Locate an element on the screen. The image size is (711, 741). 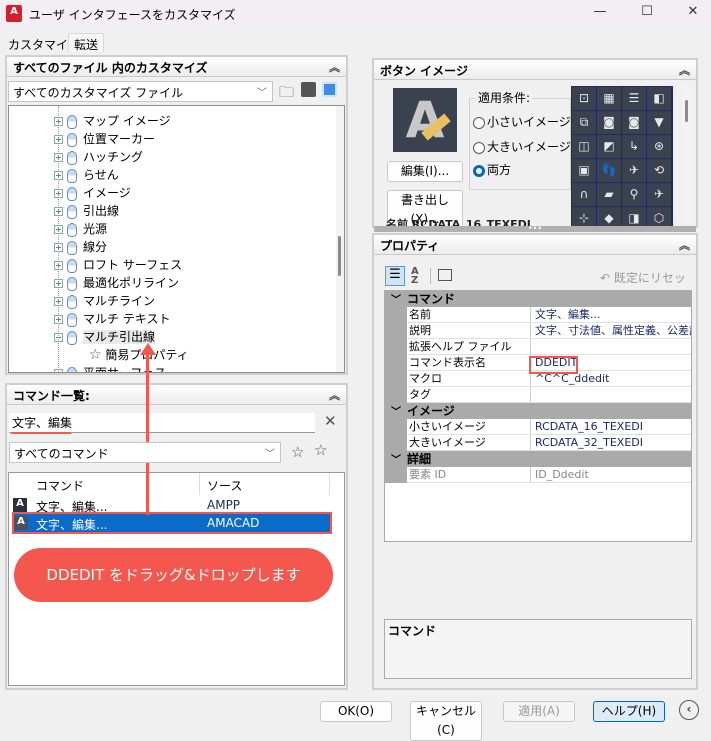
property-row: 拡張ヘルプ ファイル is located at coordinates (538, 347).